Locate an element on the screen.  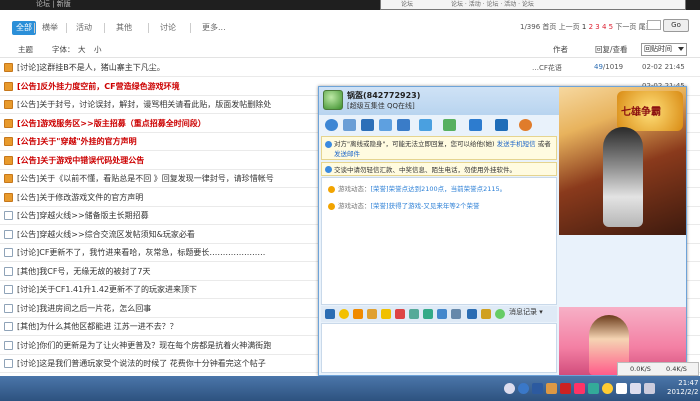
info-icon is located at coordinates (328, 169).